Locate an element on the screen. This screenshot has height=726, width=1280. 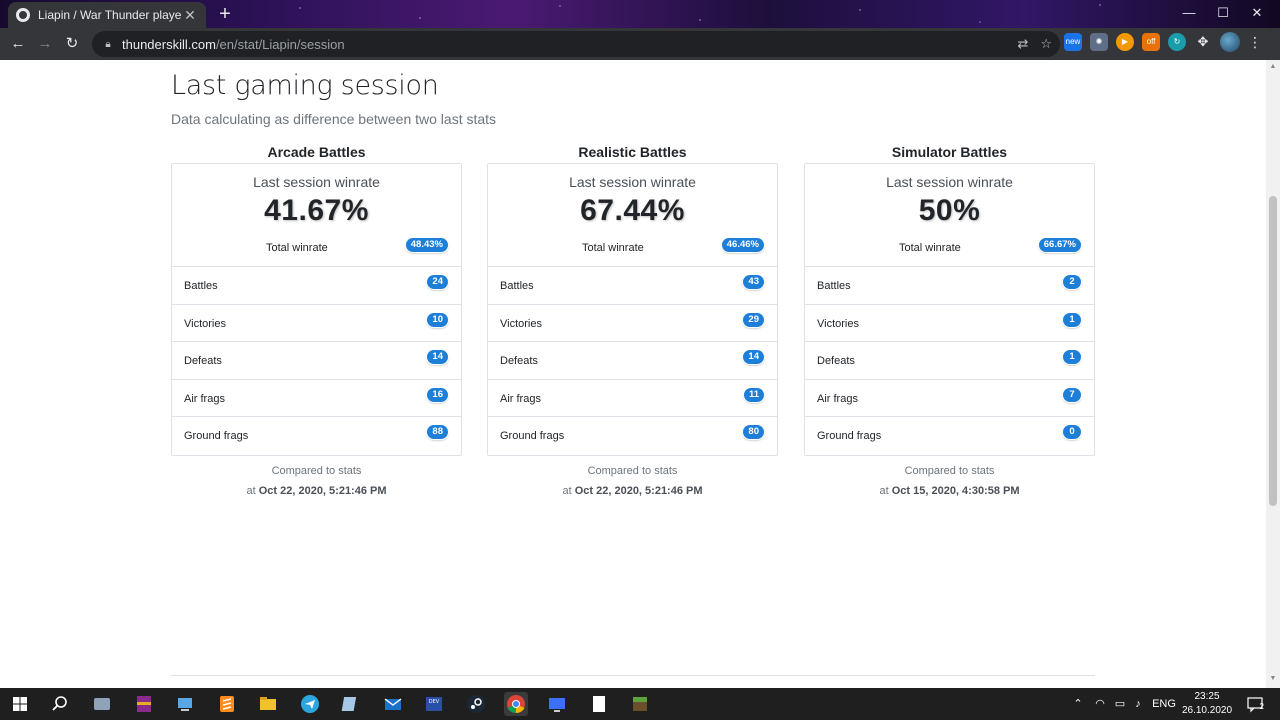
telegram-icon is located at coordinates (310, 704).